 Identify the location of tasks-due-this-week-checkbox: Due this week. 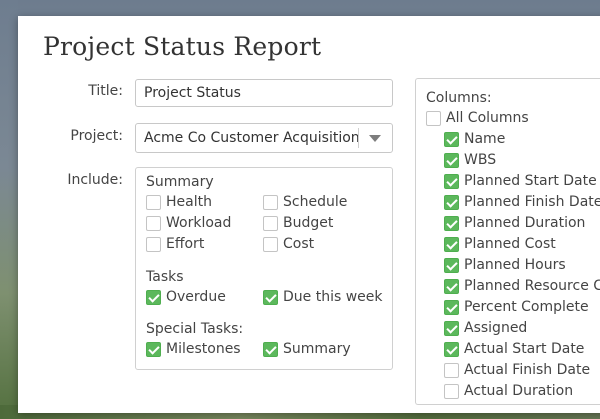
(323, 297).